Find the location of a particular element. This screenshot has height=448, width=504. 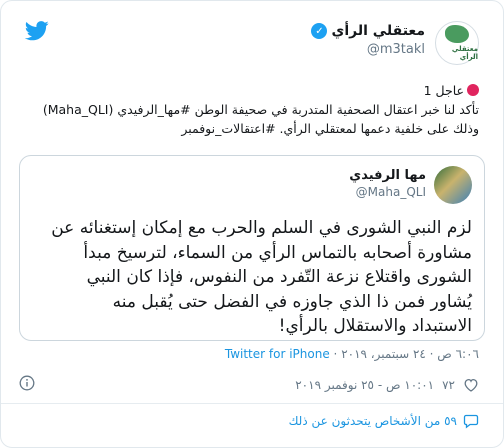

quoted-handle: @Maha_QLI is located at coordinates (387, 192).